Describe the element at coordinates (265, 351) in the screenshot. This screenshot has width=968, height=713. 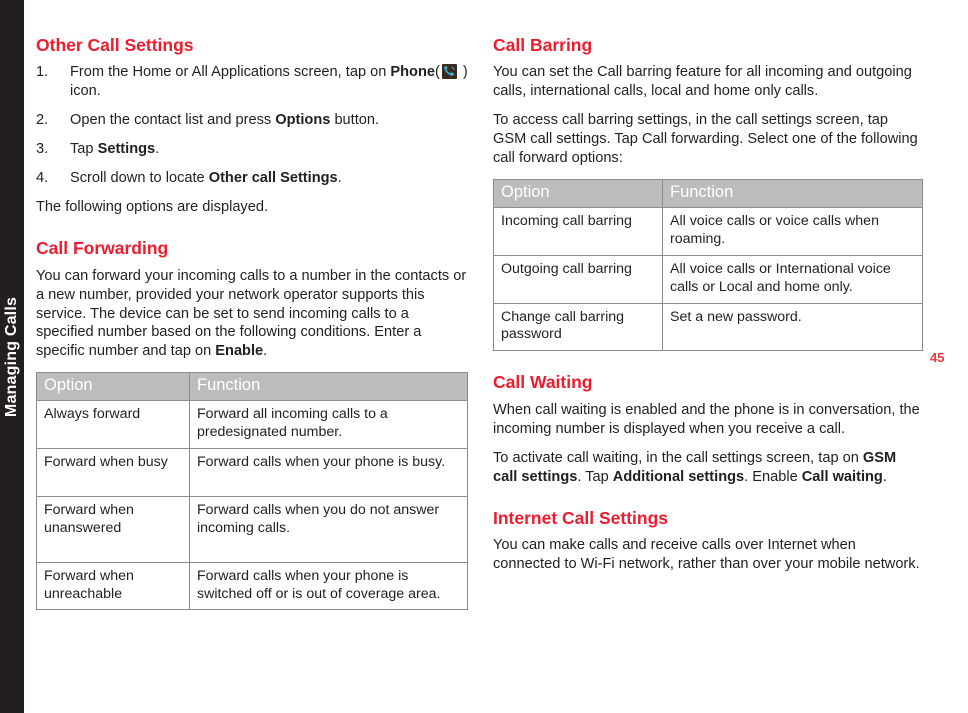
I see `call-forwarding-paragraph-part: .` at that location.